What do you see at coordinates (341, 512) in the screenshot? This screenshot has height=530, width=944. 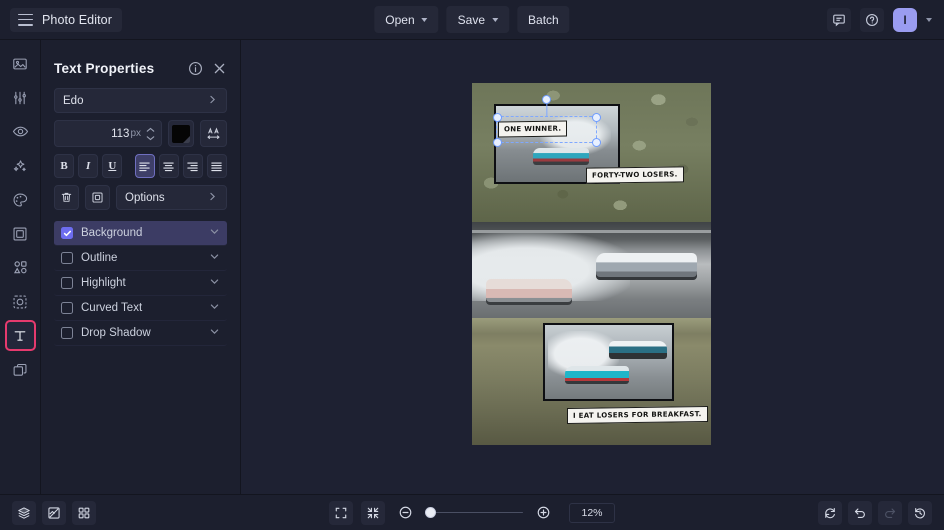 I see `fullscreen-button` at bounding box center [341, 512].